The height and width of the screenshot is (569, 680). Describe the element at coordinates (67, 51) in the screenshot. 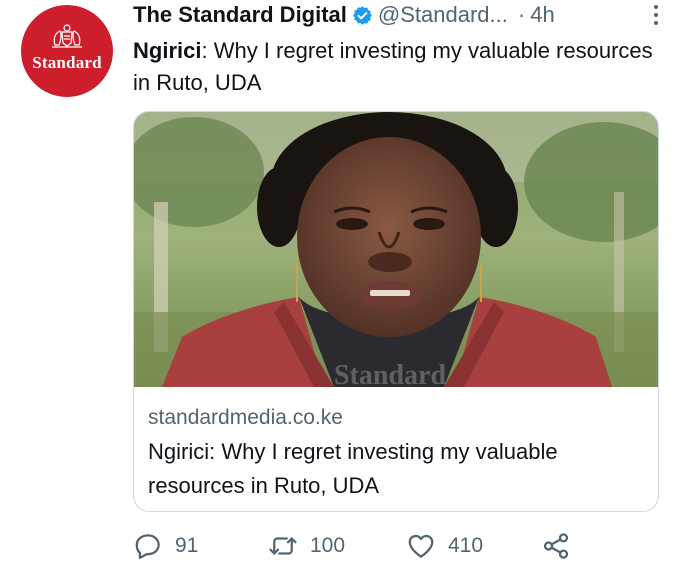

I see `author-avatar: Standard` at that location.